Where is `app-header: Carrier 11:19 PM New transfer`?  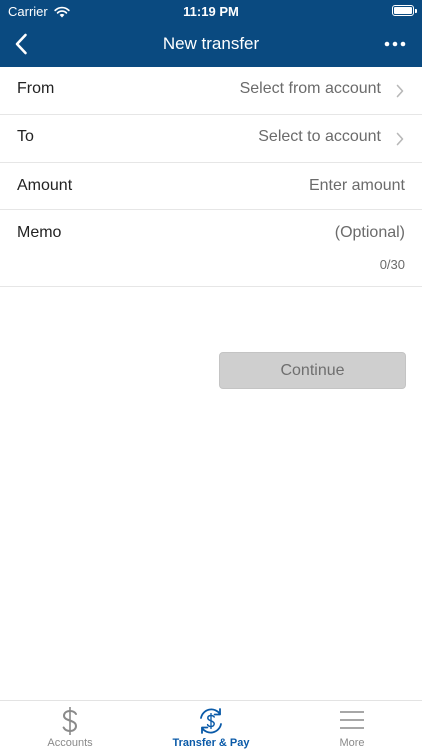
app-header: Carrier 11:19 PM New transfer is located at coordinates (211, 33).